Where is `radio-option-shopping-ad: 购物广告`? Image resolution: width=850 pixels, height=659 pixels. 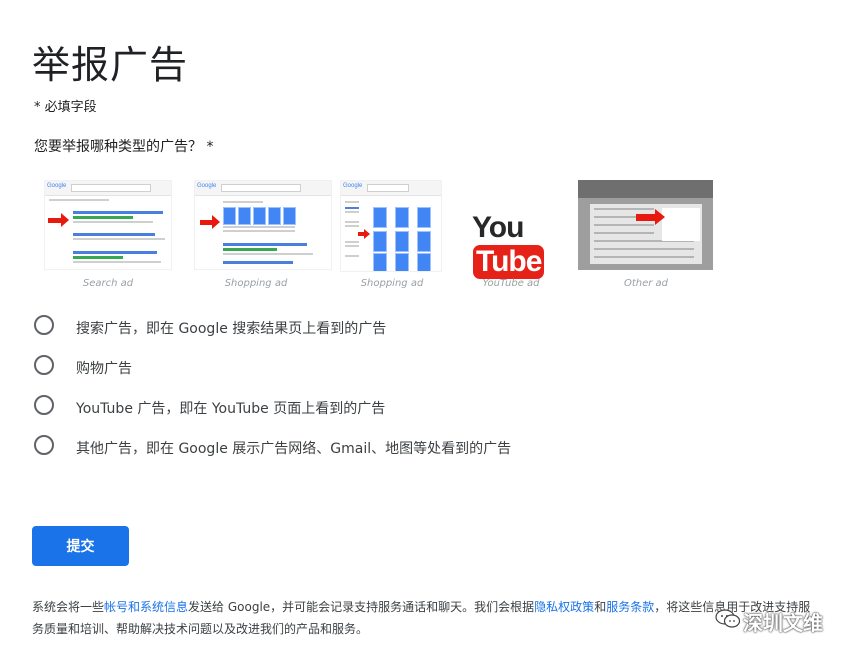 radio-option-shopping-ad: 购物广告 is located at coordinates (334, 367).